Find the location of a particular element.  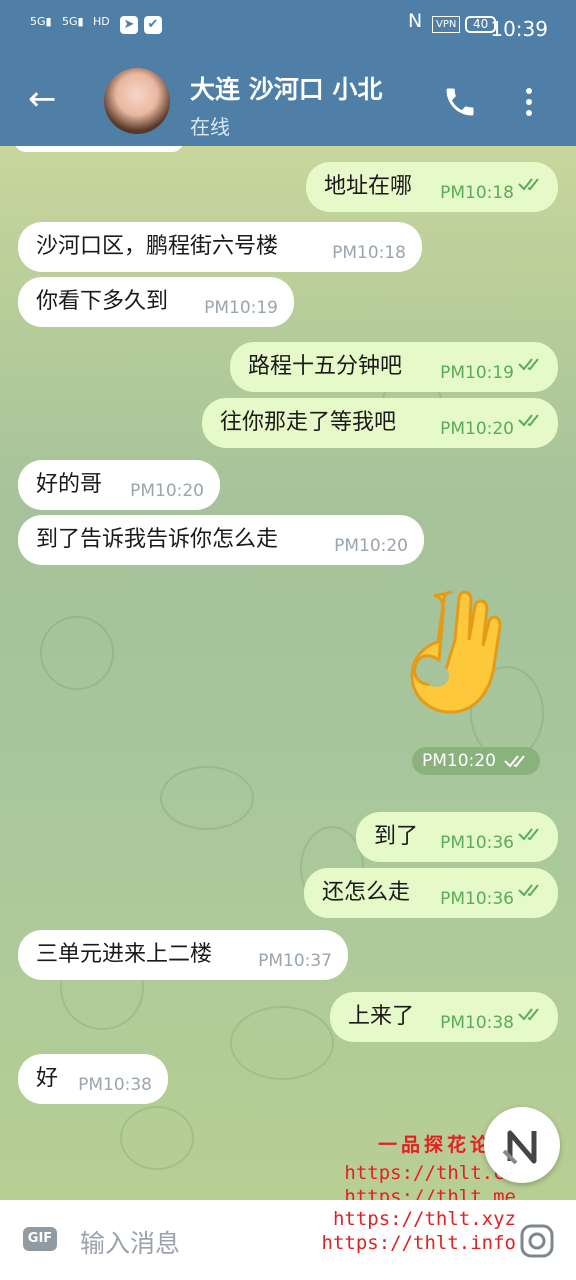

more-menu-icon is located at coordinates (529, 104).